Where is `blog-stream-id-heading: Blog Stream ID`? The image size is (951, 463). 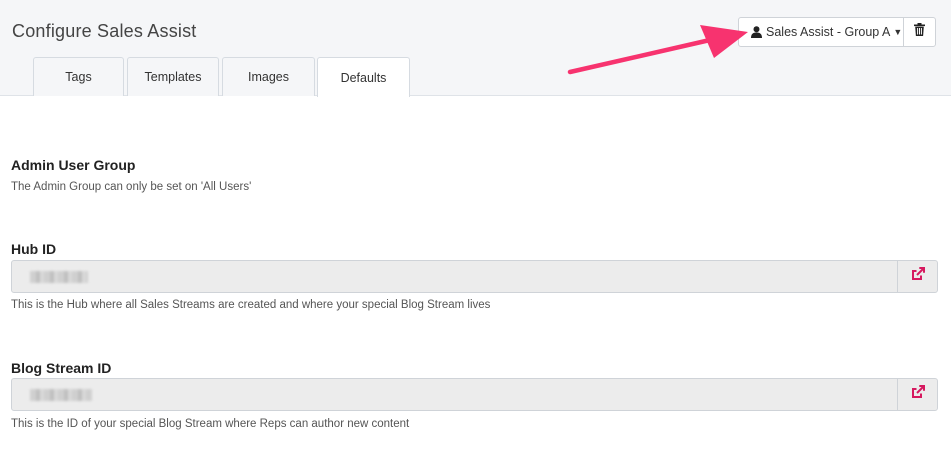
blog-stream-id-heading: Blog Stream ID is located at coordinates (61, 368).